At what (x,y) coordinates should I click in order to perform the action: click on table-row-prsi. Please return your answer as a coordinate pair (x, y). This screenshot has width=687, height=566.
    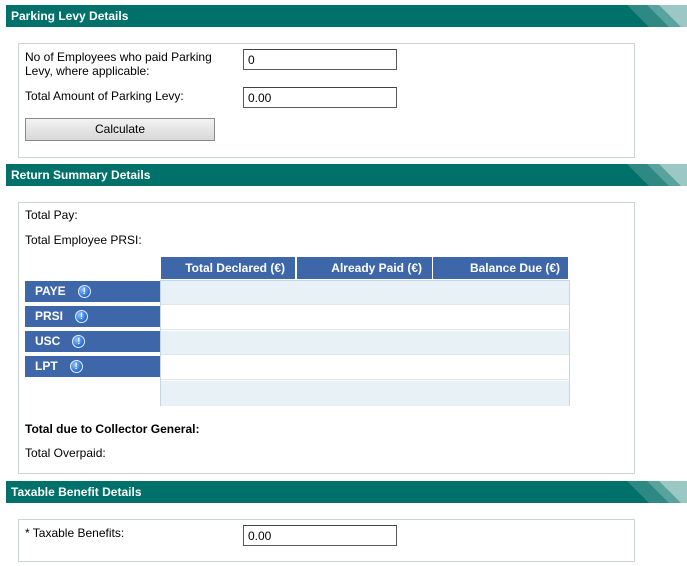
    Looking at the image, I should click on (365, 318).